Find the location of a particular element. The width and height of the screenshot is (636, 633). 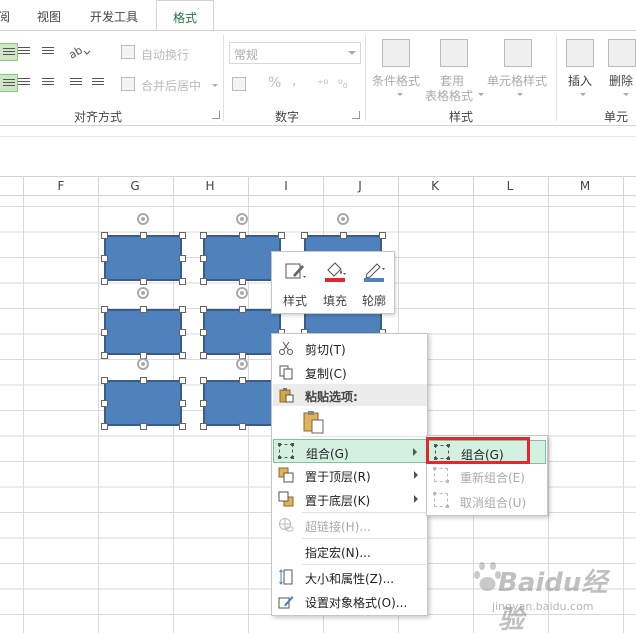

align-middle-button is located at coordinates (24, 52).